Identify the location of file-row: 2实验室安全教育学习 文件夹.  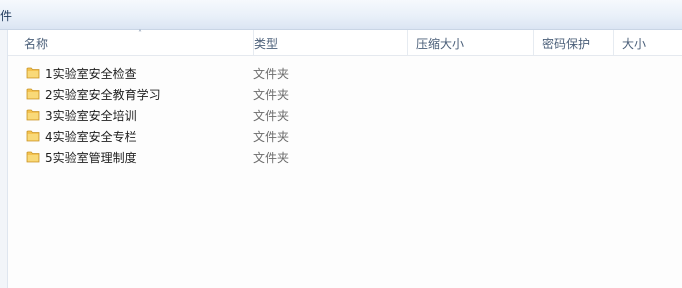
(345, 93).